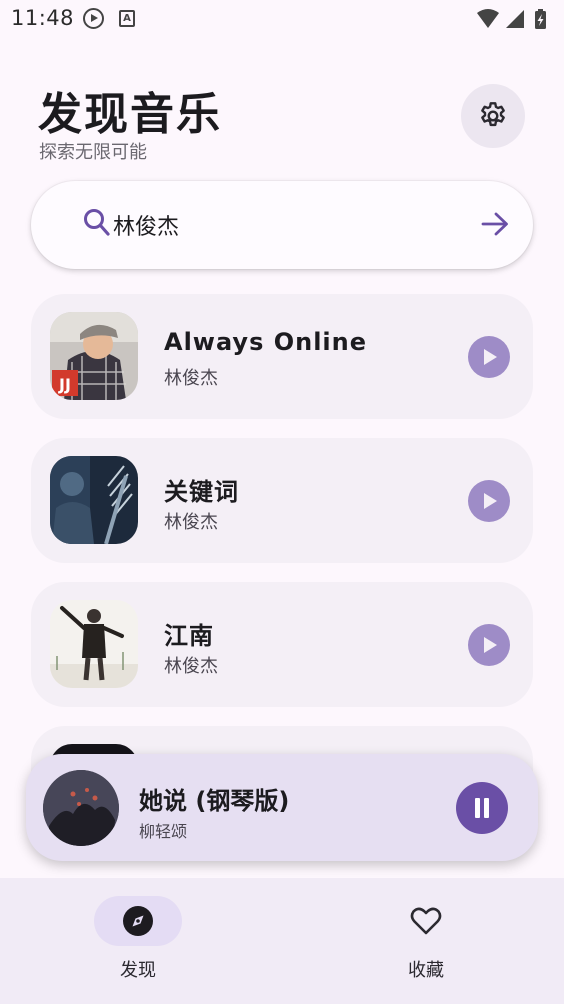 The height and width of the screenshot is (1004, 564). What do you see at coordinates (540, 19) in the screenshot?
I see `battery-icon` at bounding box center [540, 19].